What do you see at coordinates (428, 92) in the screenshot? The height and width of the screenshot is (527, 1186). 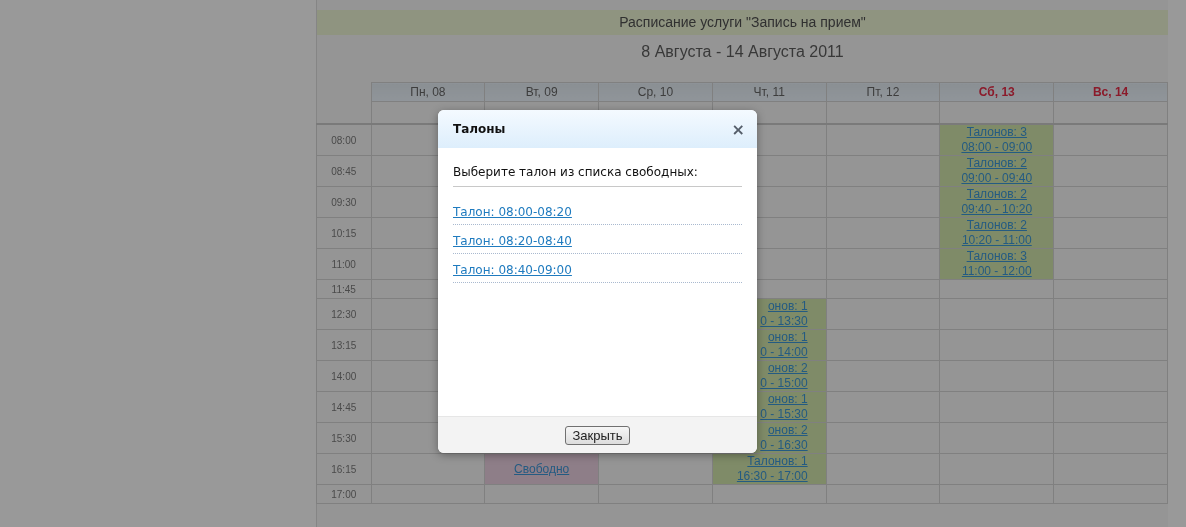 I see `day-header: Пн, 08` at bounding box center [428, 92].